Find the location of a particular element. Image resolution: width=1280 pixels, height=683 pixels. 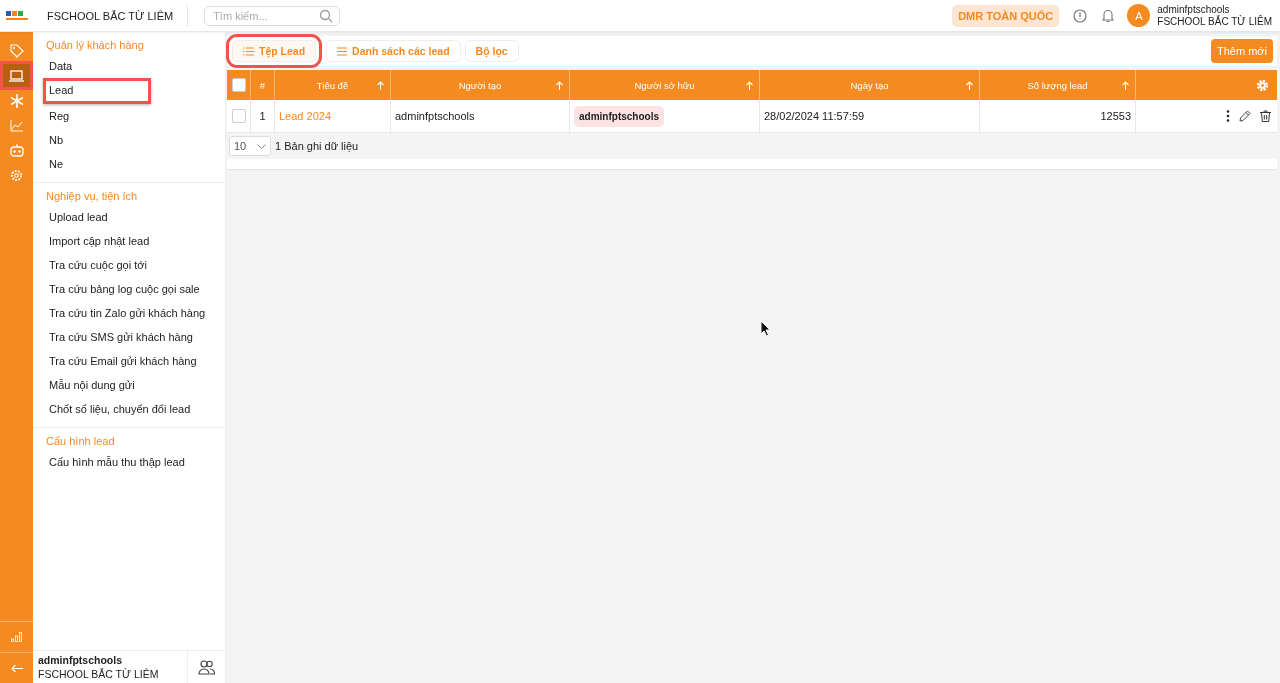

menu-item: Upload lead is located at coordinates (129, 217).